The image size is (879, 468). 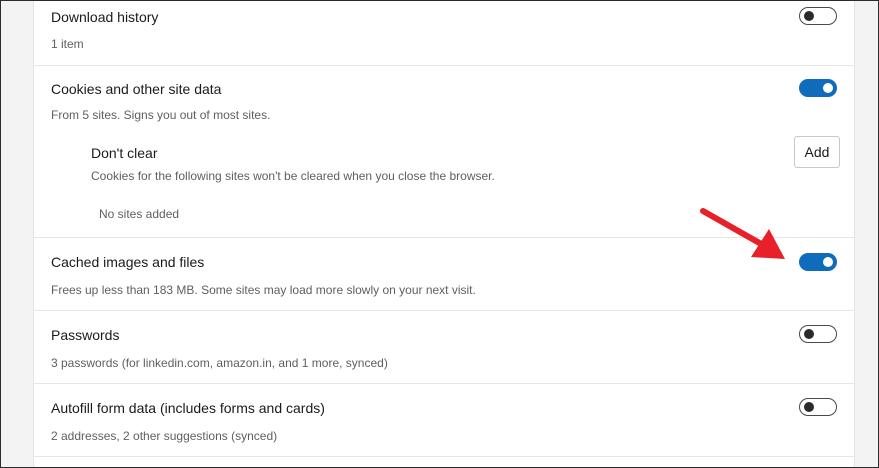 What do you see at coordinates (818, 262) in the screenshot?
I see `cached-images-toggle` at bounding box center [818, 262].